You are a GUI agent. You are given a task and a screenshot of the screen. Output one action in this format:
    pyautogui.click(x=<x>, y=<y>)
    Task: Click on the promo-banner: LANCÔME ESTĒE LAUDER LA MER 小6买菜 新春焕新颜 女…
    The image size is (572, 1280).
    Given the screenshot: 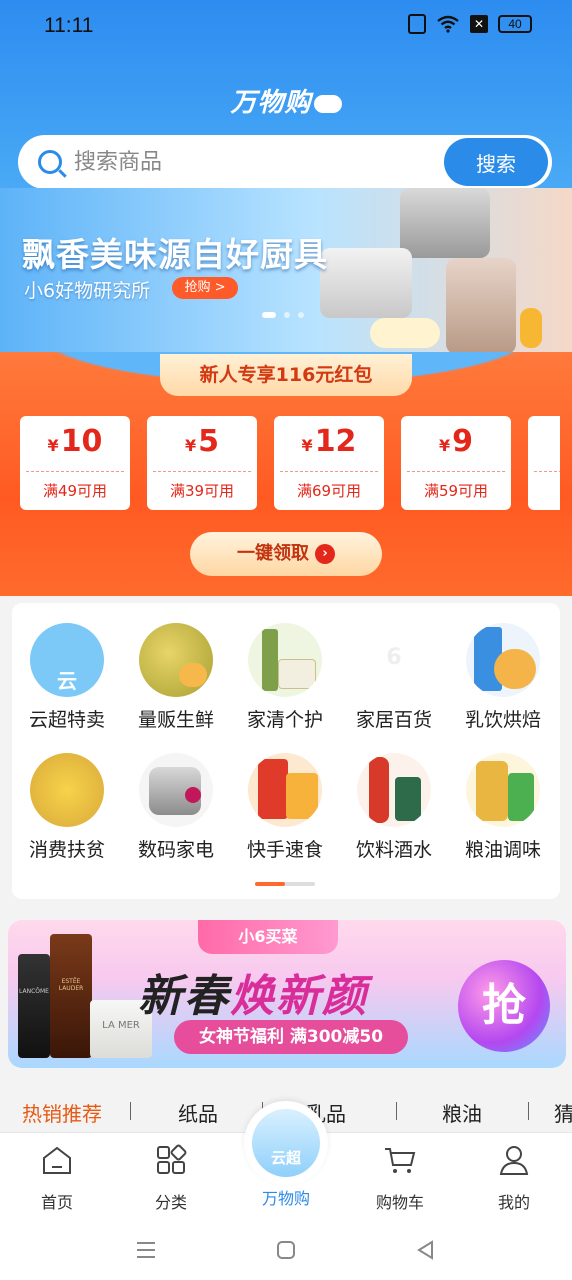 What is the action you would take?
    pyautogui.click(x=287, y=994)
    